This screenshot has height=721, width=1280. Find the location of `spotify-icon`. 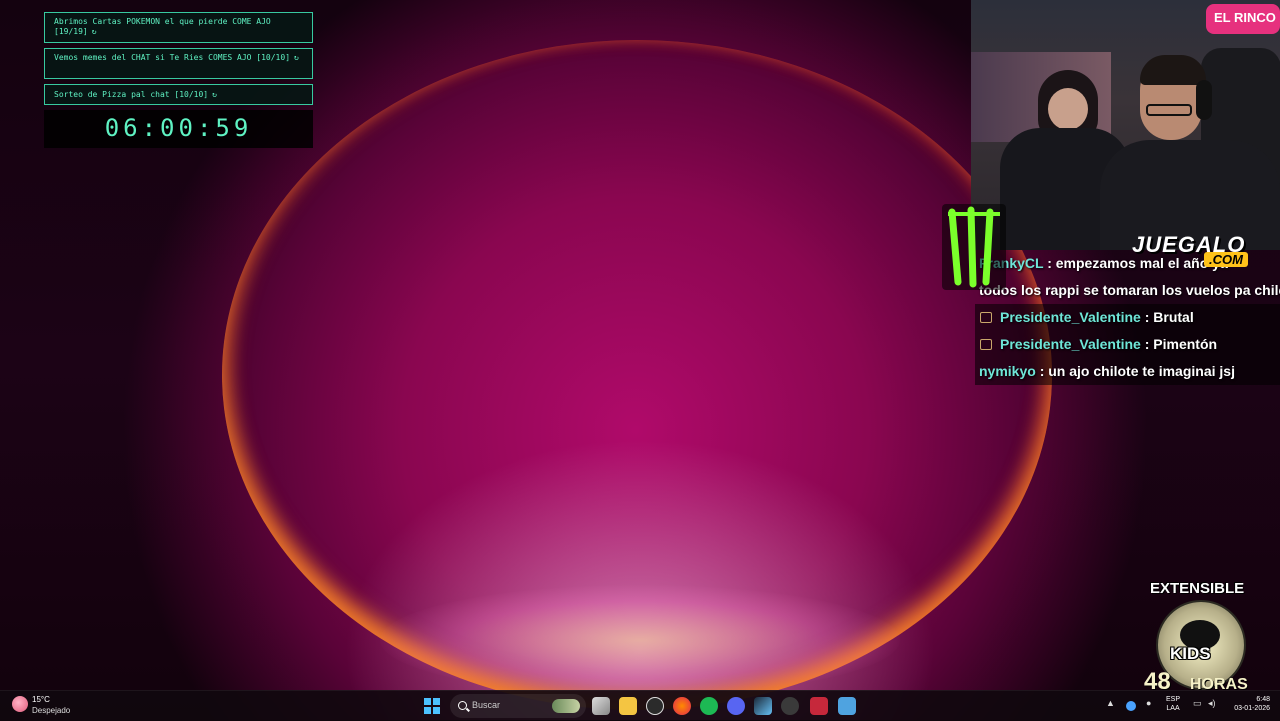

spotify-icon is located at coordinates (709, 706).